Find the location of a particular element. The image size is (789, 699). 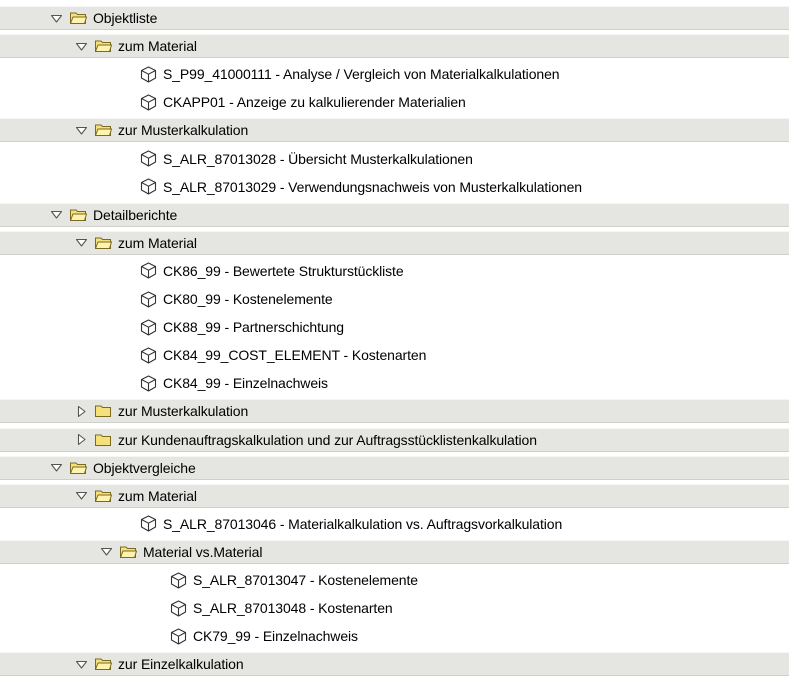

folder-label: Material vs.Material is located at coordinates (203, 551).